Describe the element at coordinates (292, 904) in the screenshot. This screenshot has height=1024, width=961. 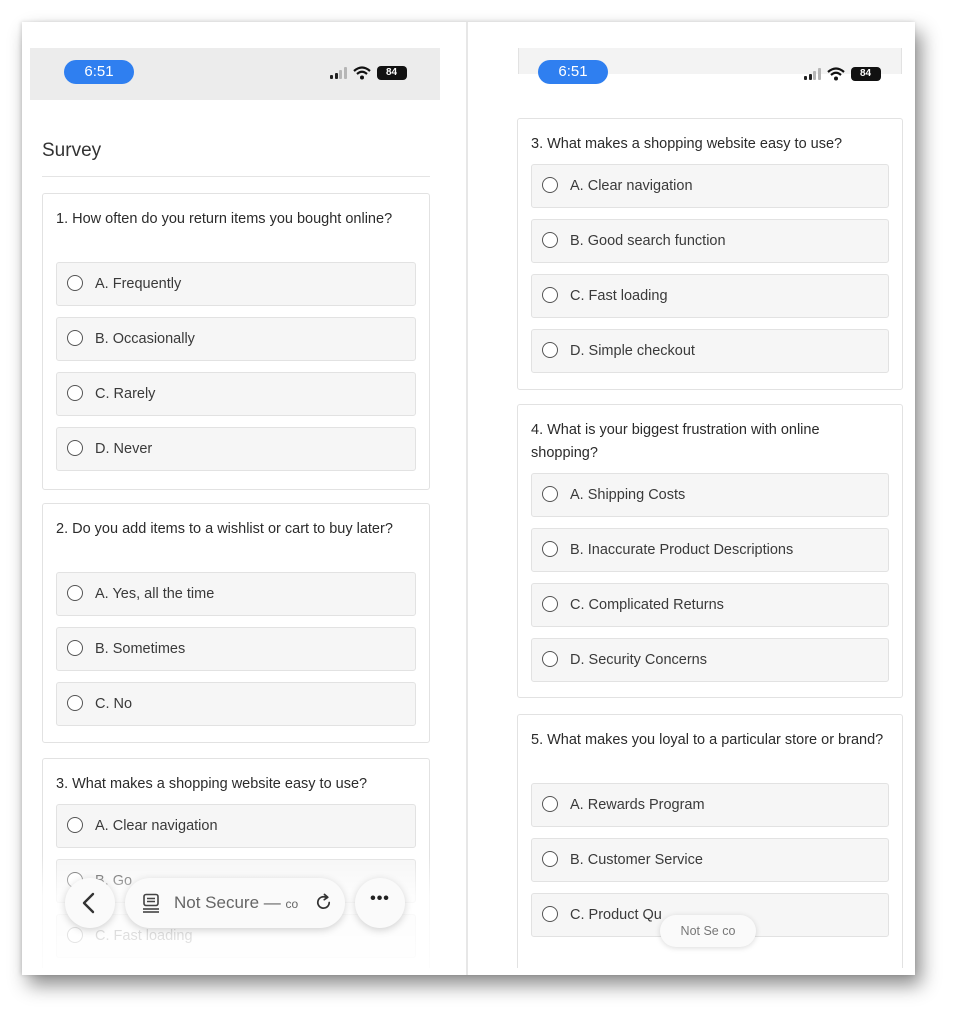
I see `address-text-tail: co` at that location.